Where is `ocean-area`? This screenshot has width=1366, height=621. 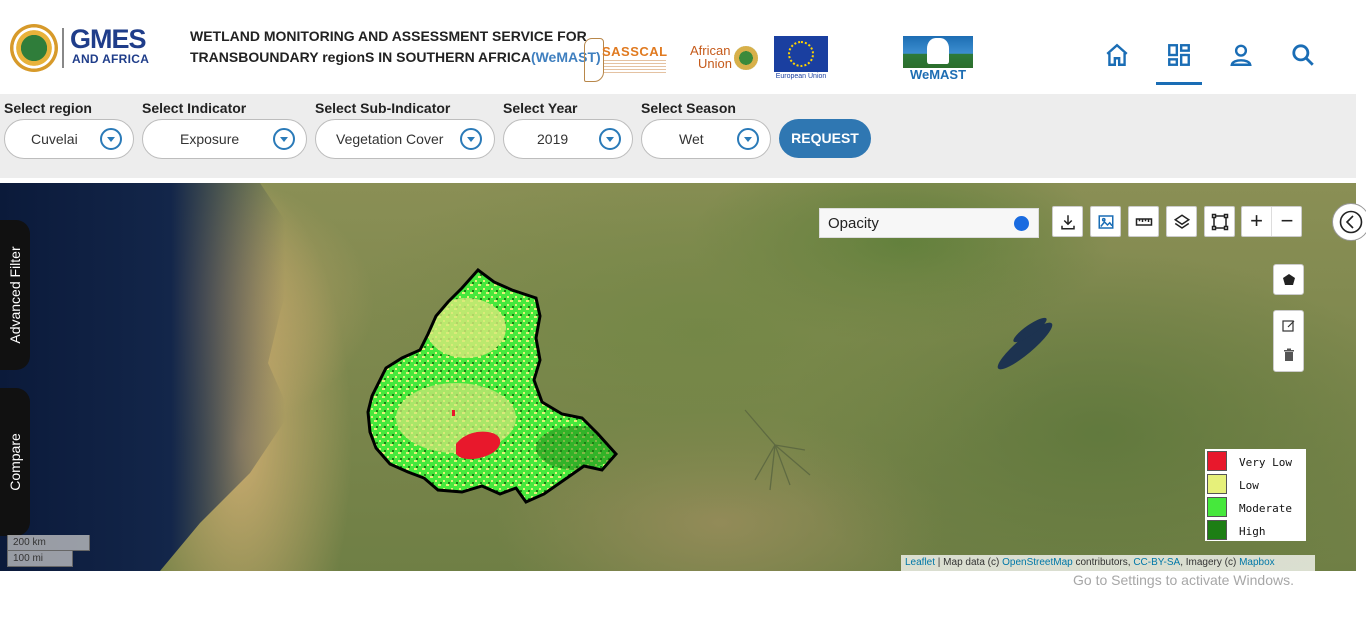
ocean-area is located at coordinates (142, 377).